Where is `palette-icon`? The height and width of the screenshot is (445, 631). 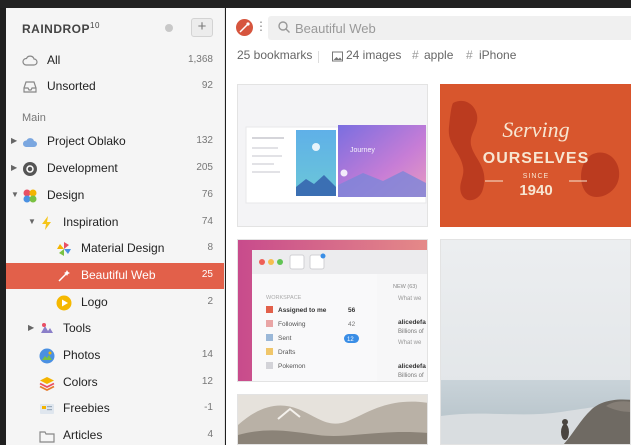
palette-icon is located at coordinates (30, 196).